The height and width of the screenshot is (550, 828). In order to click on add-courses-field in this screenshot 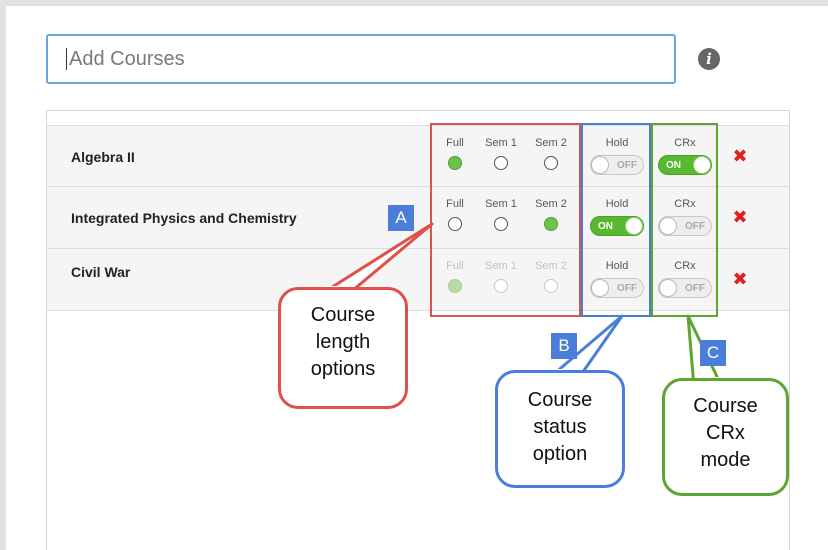, I will do `click(361, 59)`.